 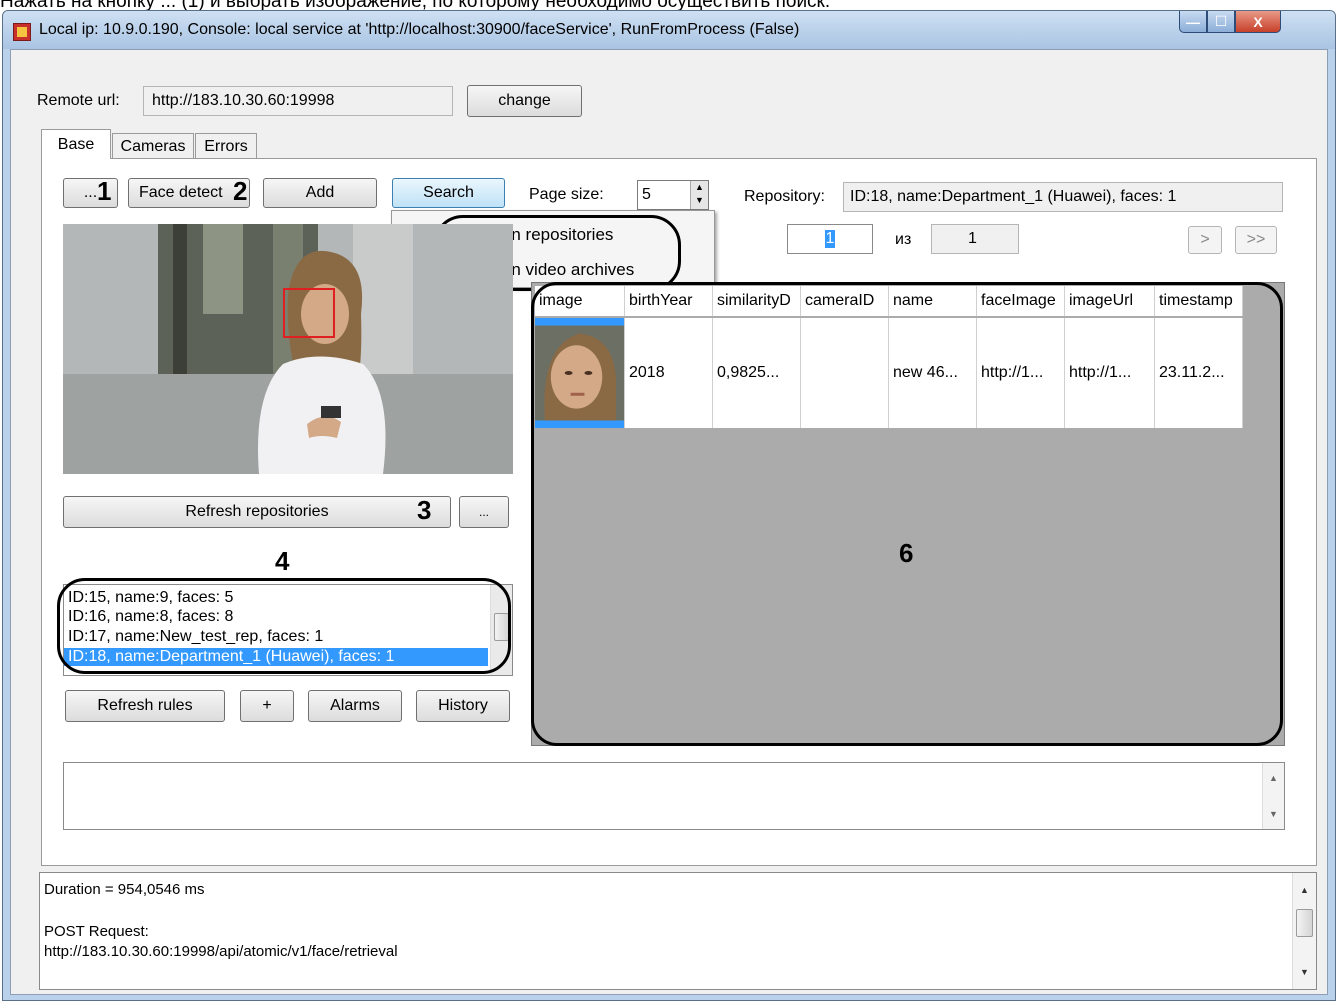 What do you see at coordinates (240, 191) in the screenshot?
I see `callout-2: 2` at bounding box center [240, 191].